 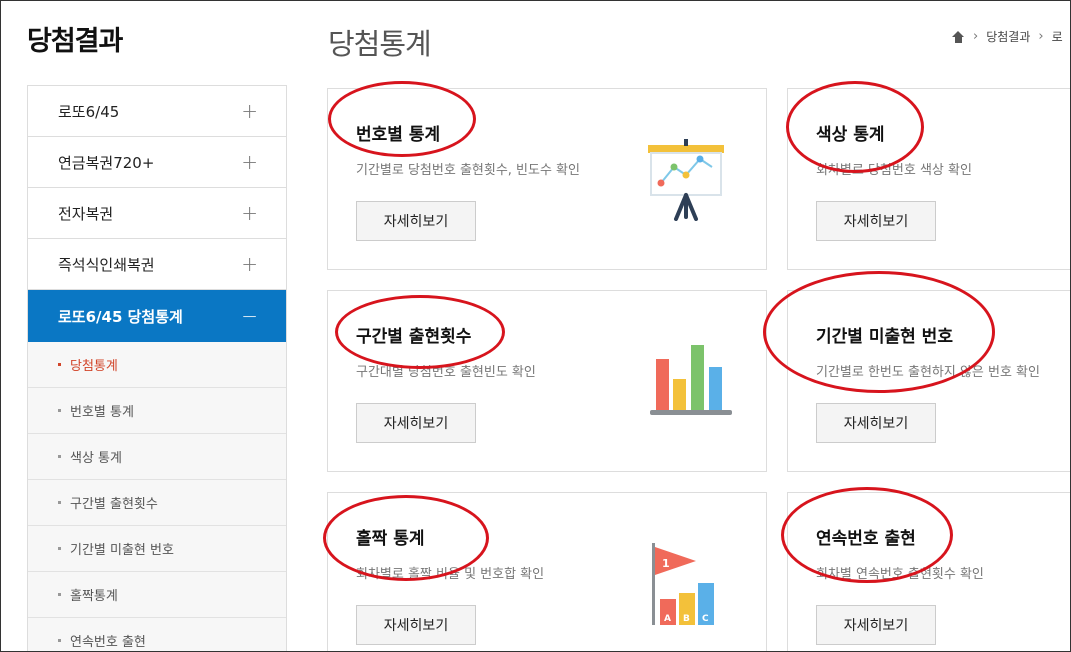 What do you see at coordinates (686, 180) in the screenshot?
I see `presentation-chart-icon` at bounding box center [686, 180].